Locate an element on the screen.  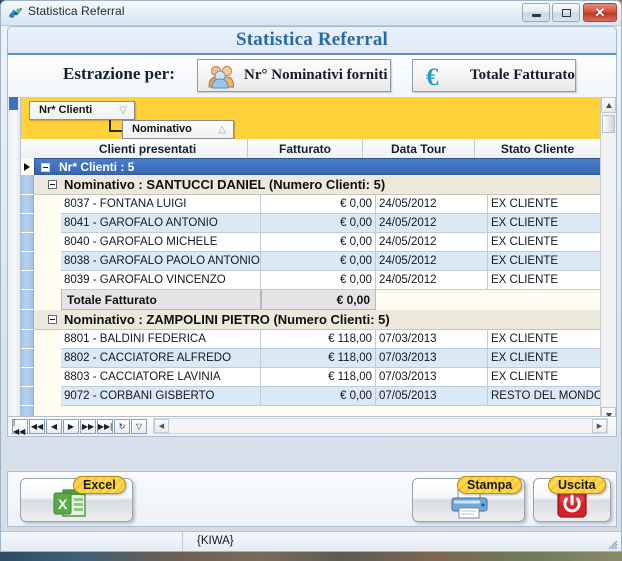
next-record-button: ▶ is located at coordinates (71, 426).